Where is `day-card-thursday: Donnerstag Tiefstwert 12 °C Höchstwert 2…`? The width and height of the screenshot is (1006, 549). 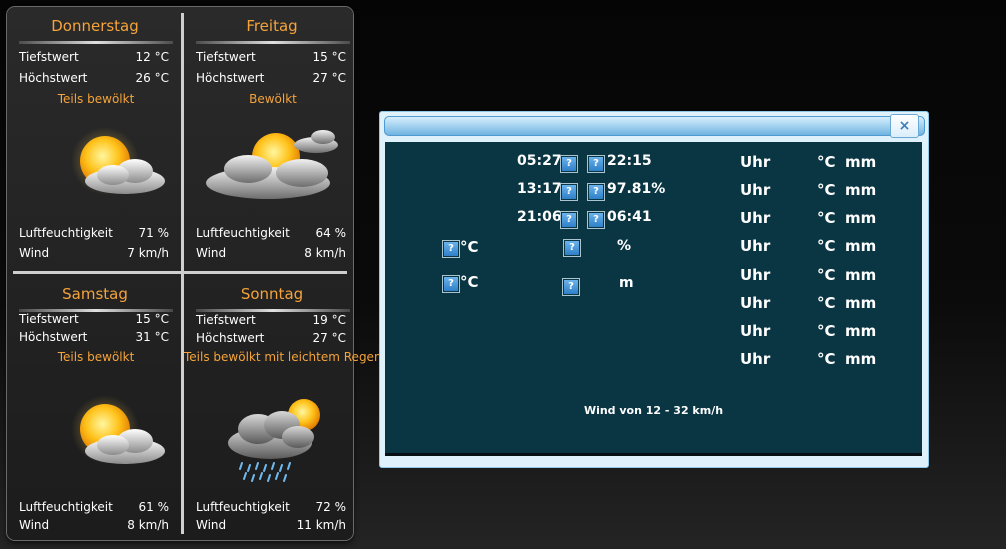
day-card-thursday: Donnerstag Tiefstwert 12 °C Höchstwert 2… is located at coordinates (95, 136).